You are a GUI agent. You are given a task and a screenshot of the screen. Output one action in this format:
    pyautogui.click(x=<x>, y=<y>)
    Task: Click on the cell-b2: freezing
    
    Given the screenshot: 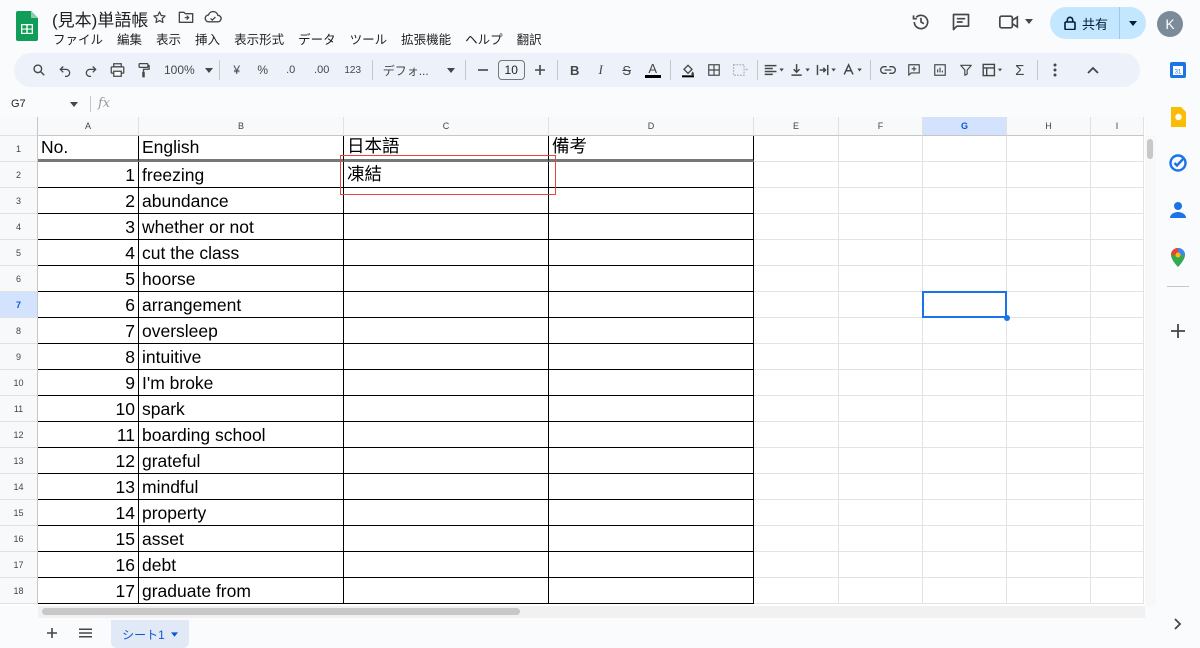 What is the action you would take?
    pyautogui.click(x=241, y=175)
    